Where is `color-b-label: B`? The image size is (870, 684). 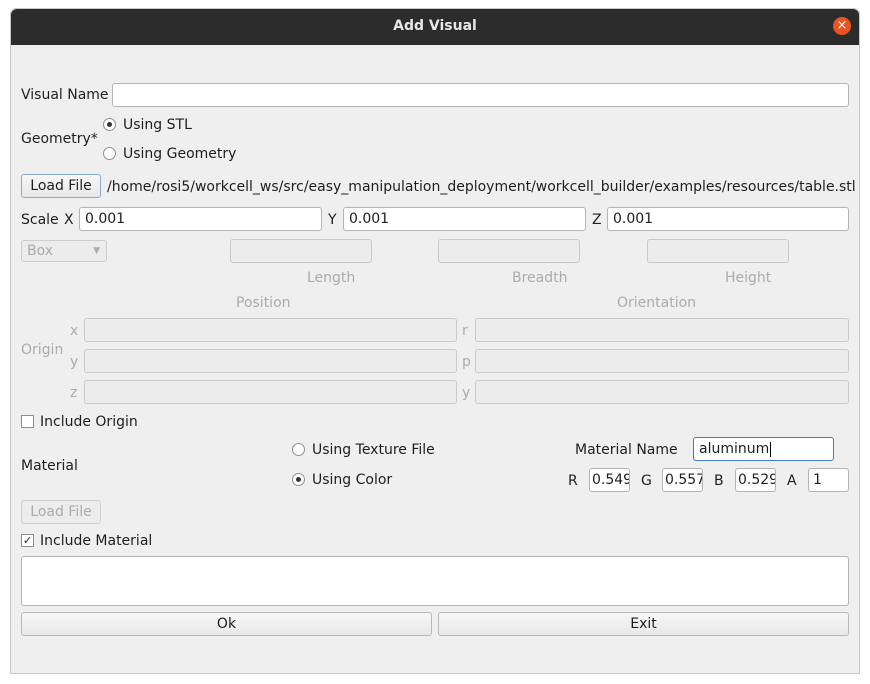 color-b-label: B is located at coordinates (719, 481).